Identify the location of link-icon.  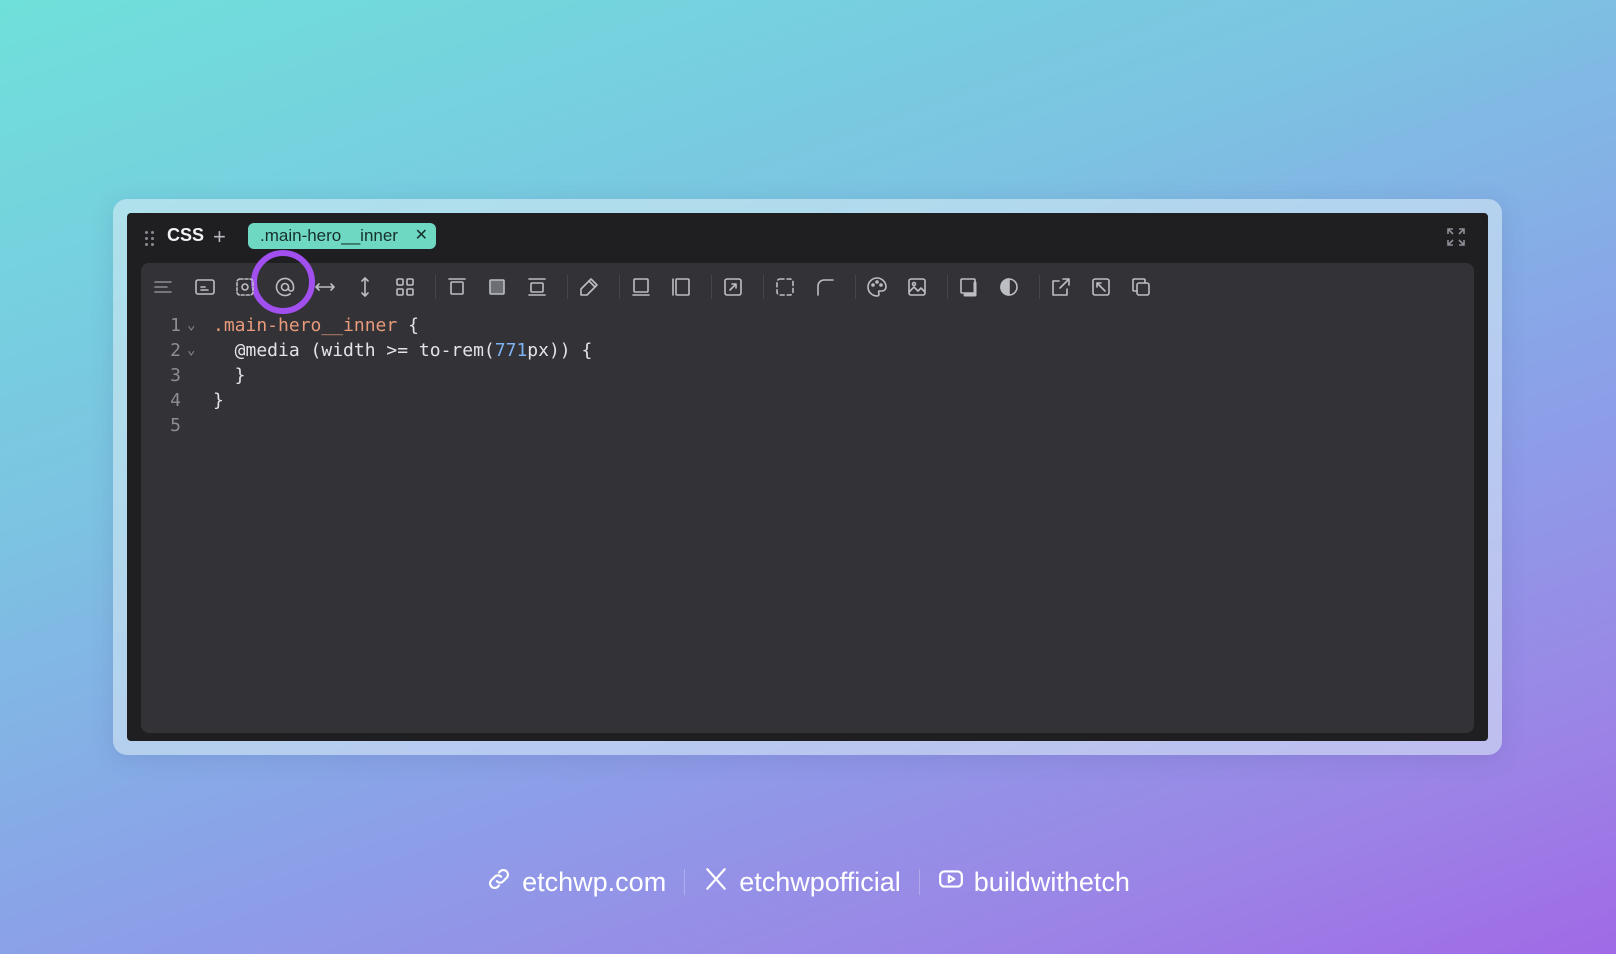
(499, 882).